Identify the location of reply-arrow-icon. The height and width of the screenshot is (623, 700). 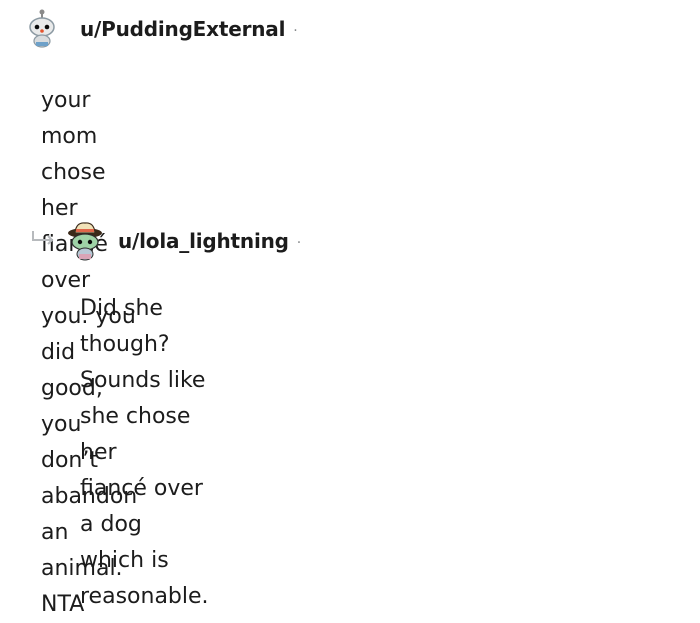
(43, 238).